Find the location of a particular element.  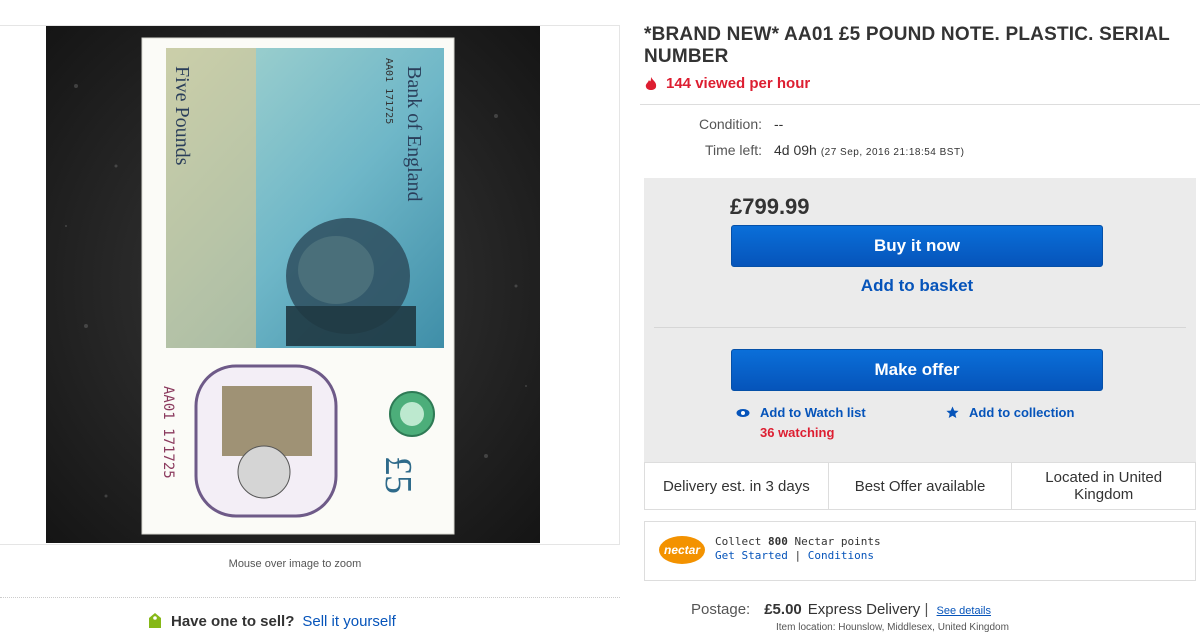

make-offer-button: Make offer is located at coordinates (917, 370).